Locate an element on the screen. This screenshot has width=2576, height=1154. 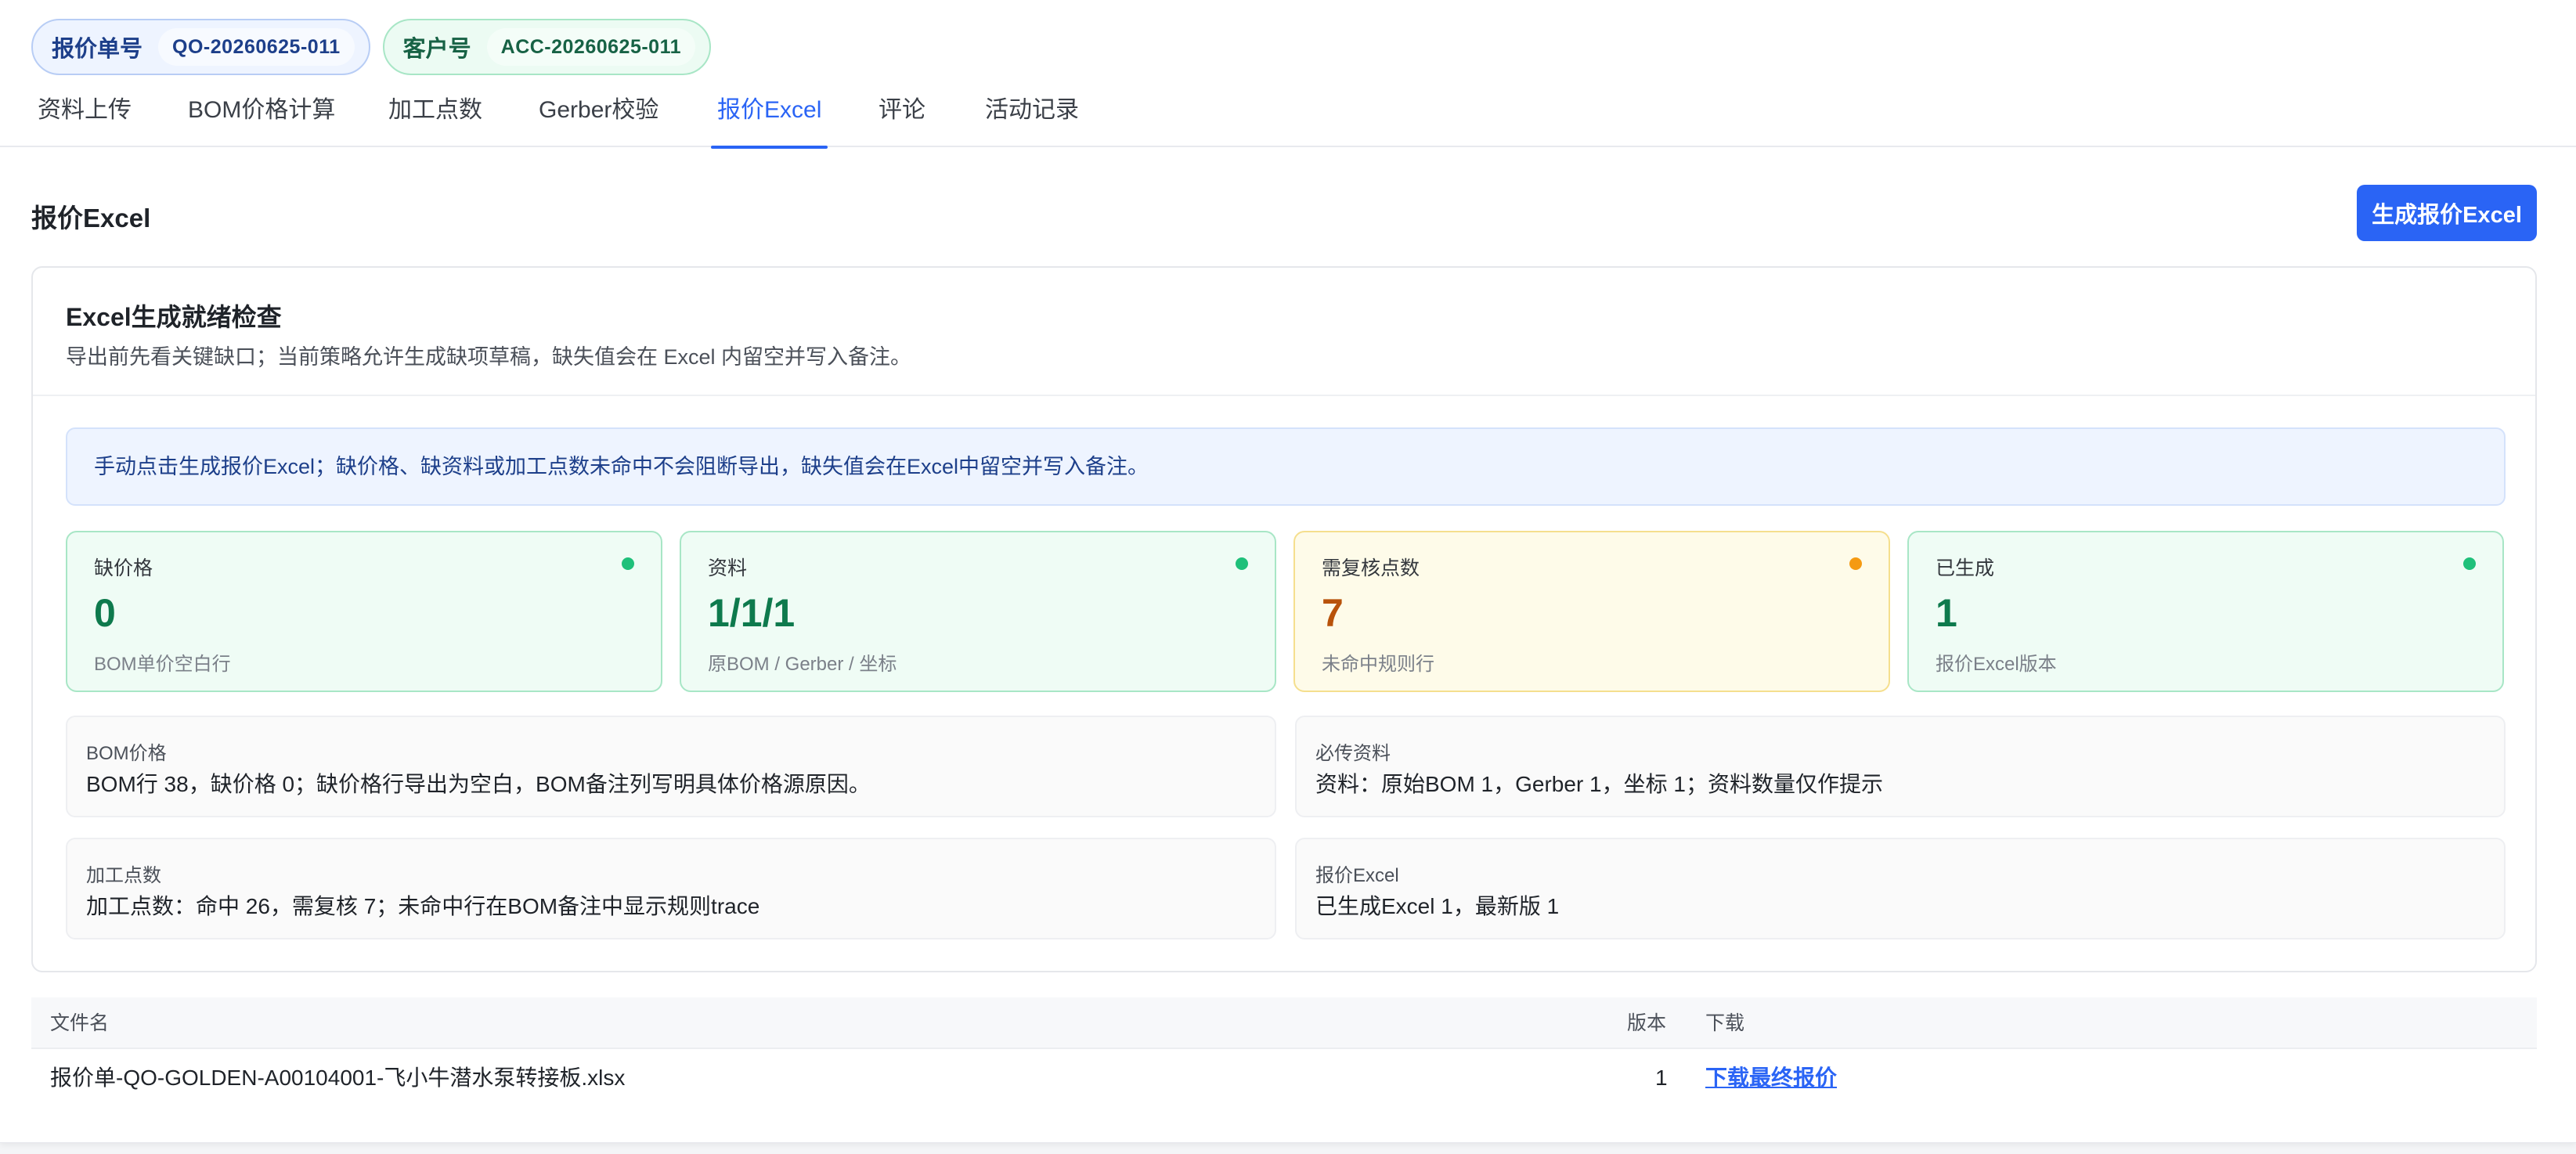
stat-value: 1 is located at coordinates (1946, 613).